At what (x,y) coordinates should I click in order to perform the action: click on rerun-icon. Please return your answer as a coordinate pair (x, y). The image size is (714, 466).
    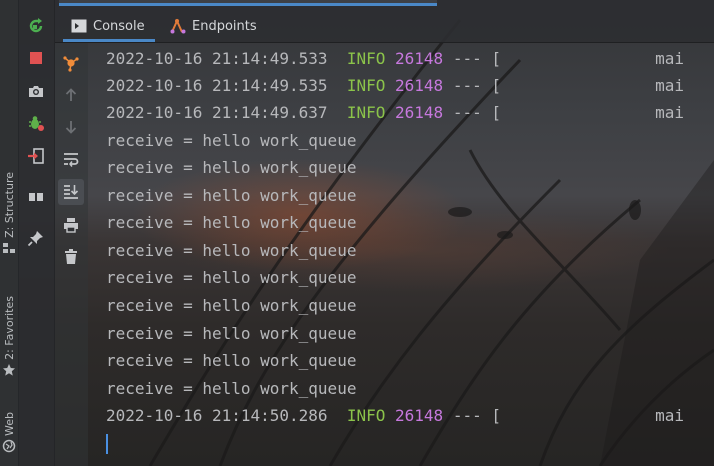
    Looking at the image, I should click on (36, 25).